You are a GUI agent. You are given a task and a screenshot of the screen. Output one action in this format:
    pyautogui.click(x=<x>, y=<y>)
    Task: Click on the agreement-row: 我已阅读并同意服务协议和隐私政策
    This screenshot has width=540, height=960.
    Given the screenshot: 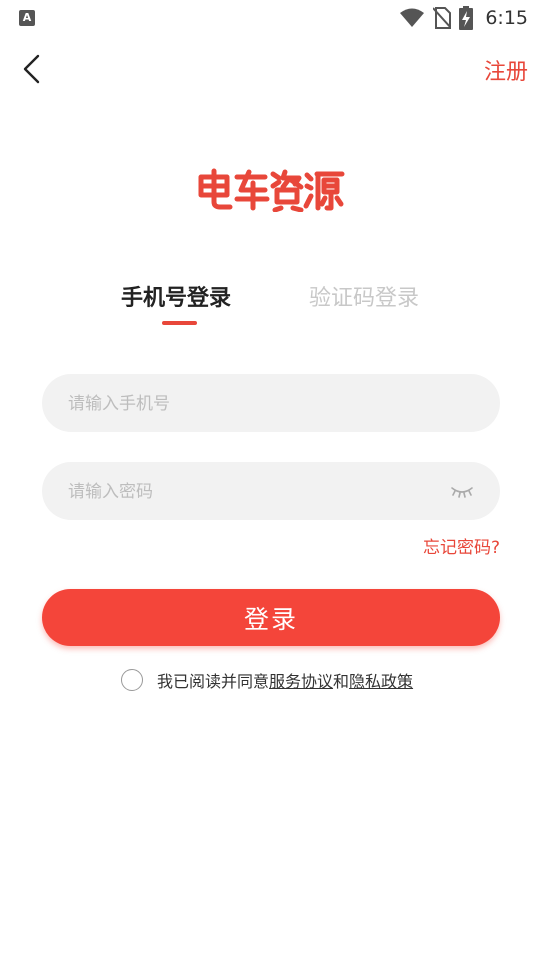 What is the action you would take?
    pyautogui.click(x=267, y=680)
    